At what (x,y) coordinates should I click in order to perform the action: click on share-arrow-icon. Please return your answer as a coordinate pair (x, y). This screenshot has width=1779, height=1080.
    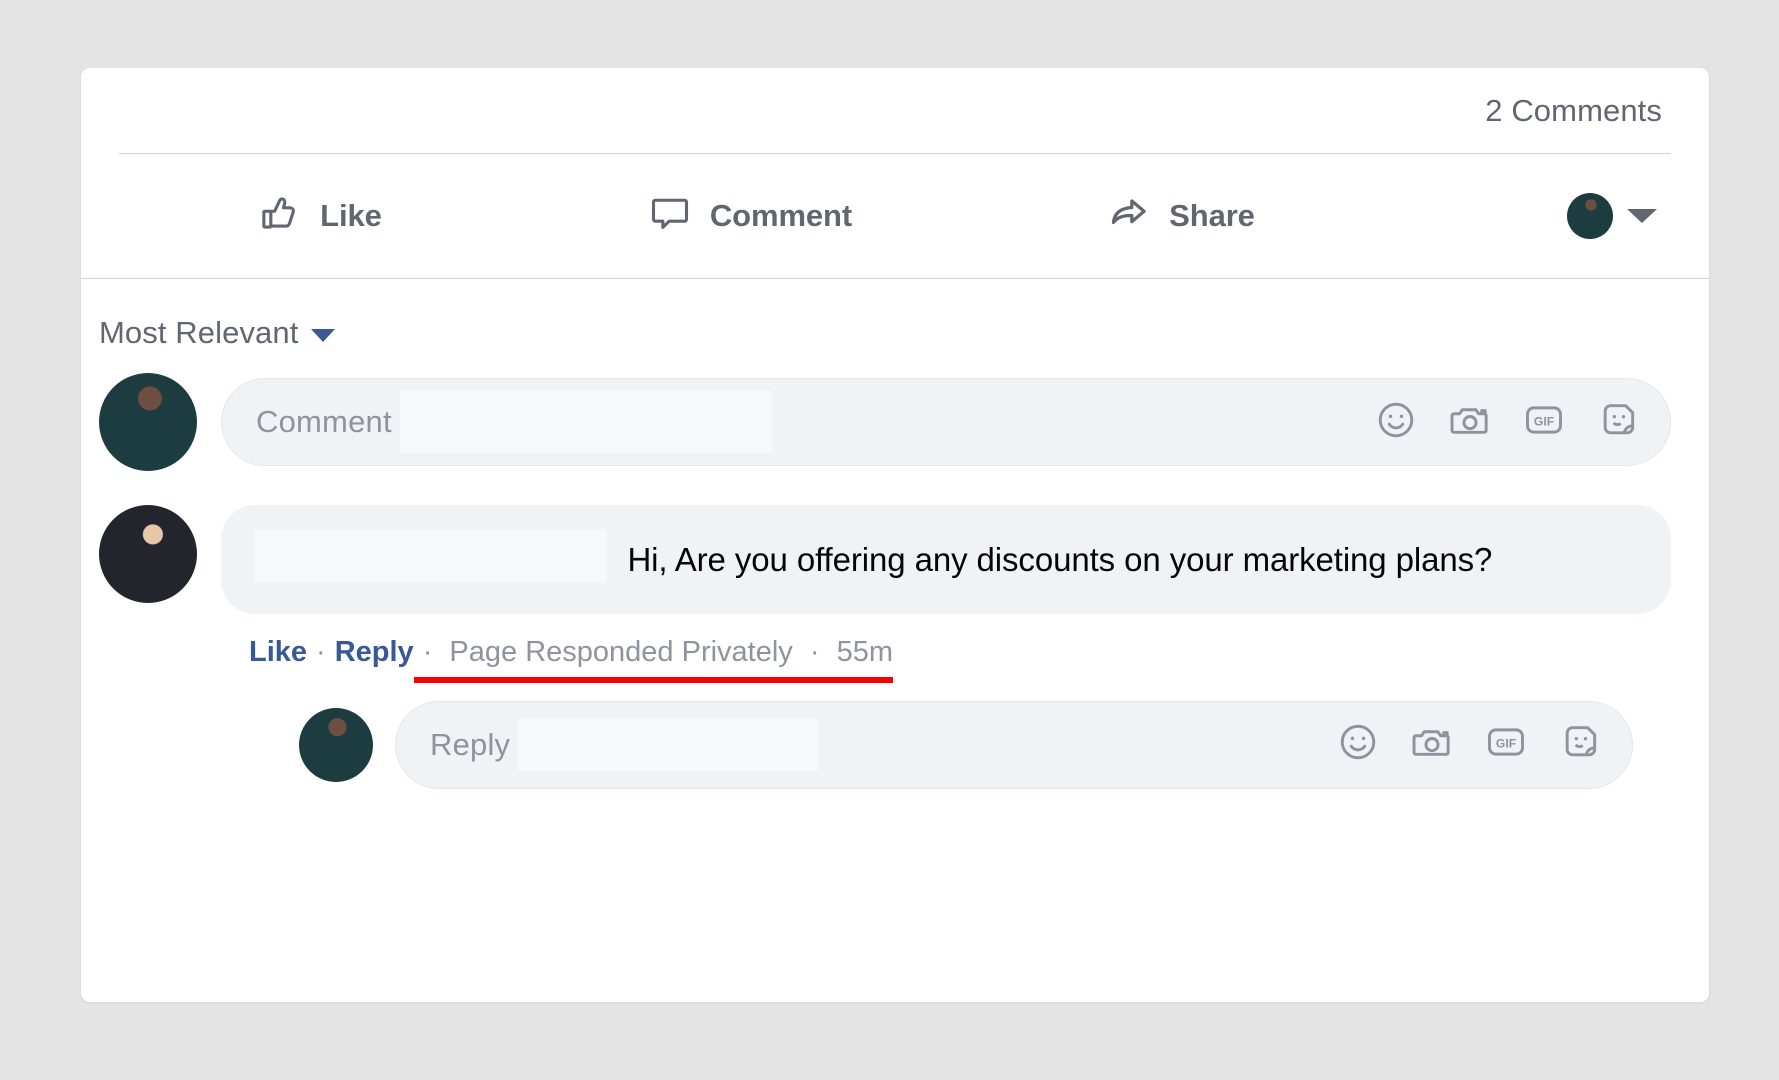
    Looking at the image, I should click on (1128, 216).